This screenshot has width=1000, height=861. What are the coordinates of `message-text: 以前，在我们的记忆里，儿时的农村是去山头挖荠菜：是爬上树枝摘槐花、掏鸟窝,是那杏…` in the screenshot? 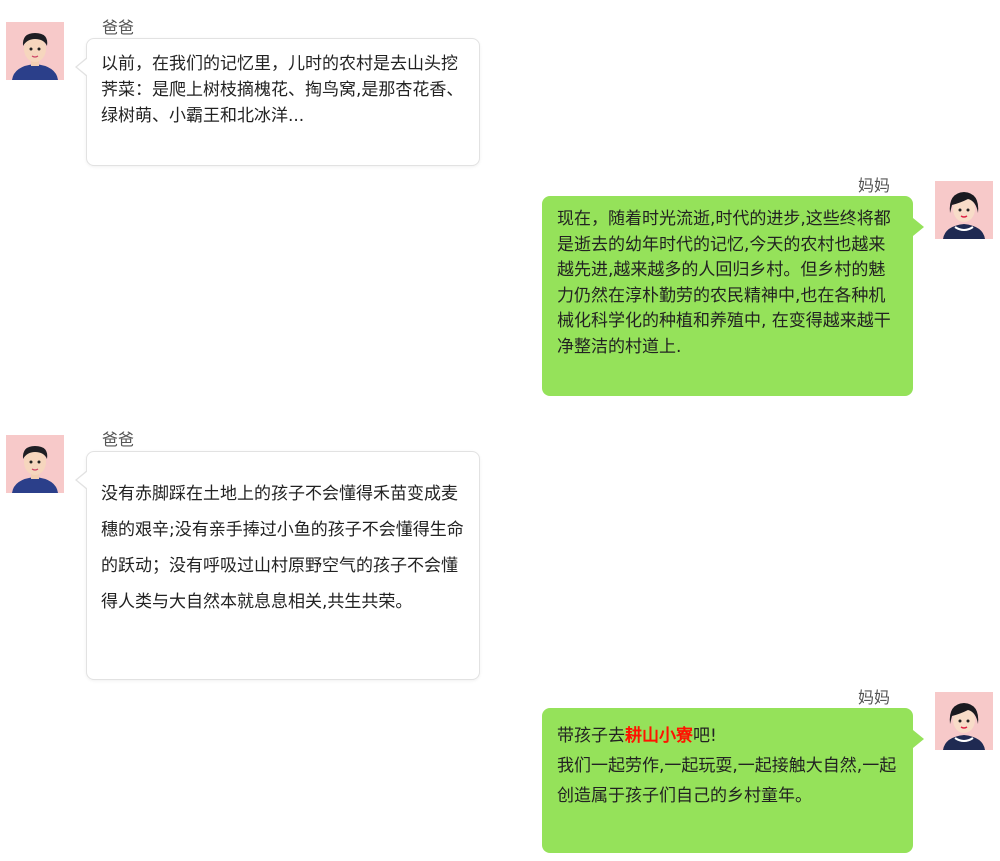 It's located at (282, 90).